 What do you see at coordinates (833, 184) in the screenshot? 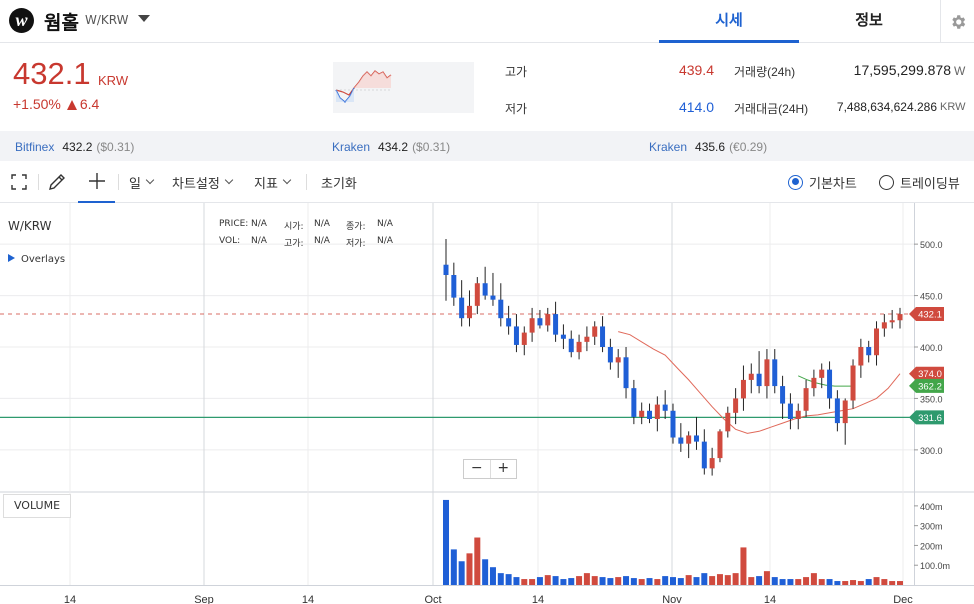
I see `basic-chart-label: 기본차트` at bounding box center [833, 184].